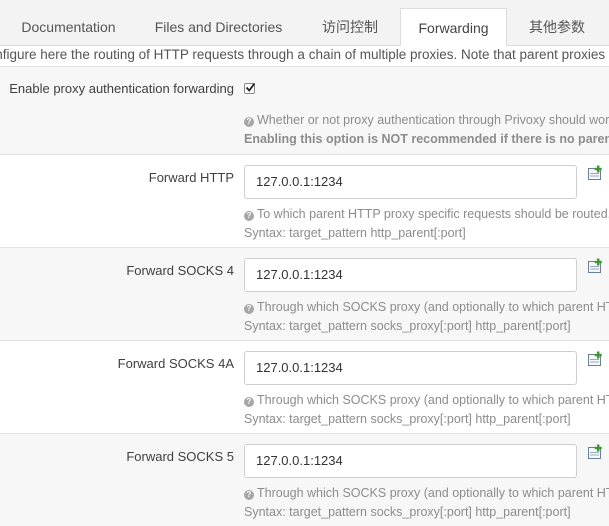 This screenshot has width=609, height=526. I want to click on forward-http-label: Forward HTTP, so click(191, 177).